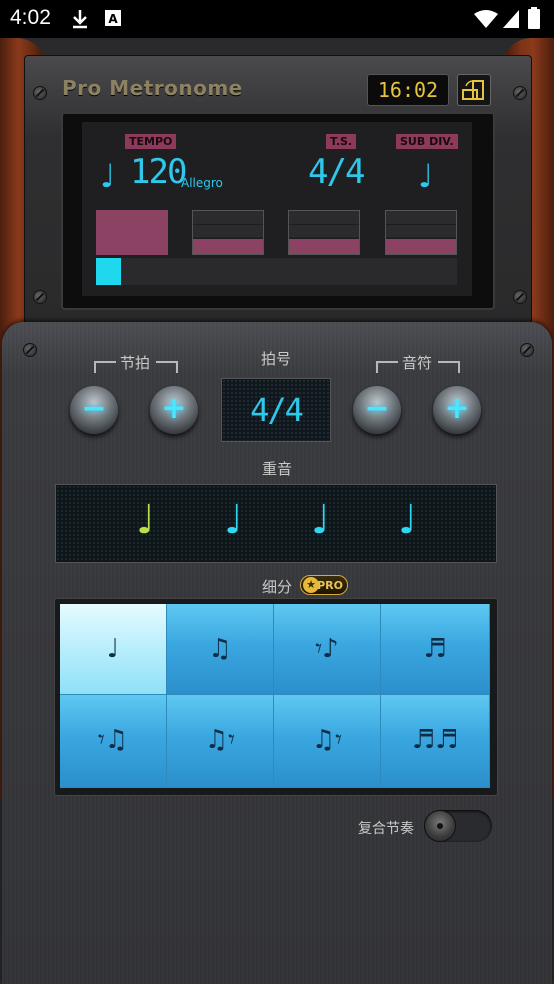 This screenshot has height=984, width=554. Describe the element at coordinates (327, 649) in the screenshot. I see `subdivision-rest-eighth: 𝄾♪` at that location.